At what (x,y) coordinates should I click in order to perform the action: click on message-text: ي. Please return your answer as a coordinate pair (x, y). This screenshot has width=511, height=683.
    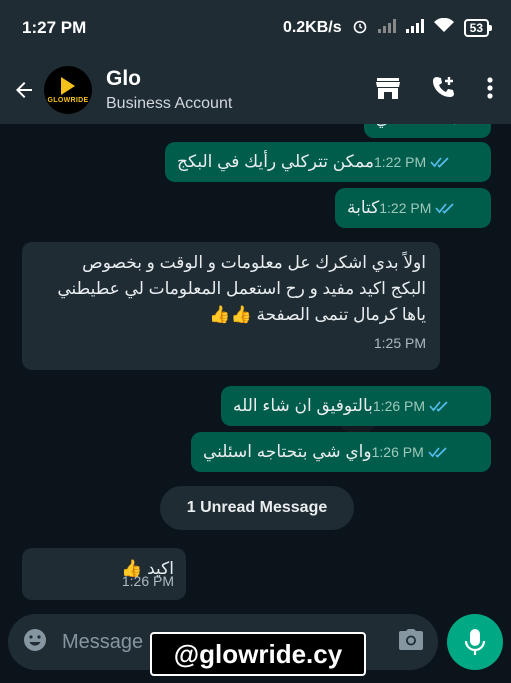
    Looking at the image, I should click on (382, 128).